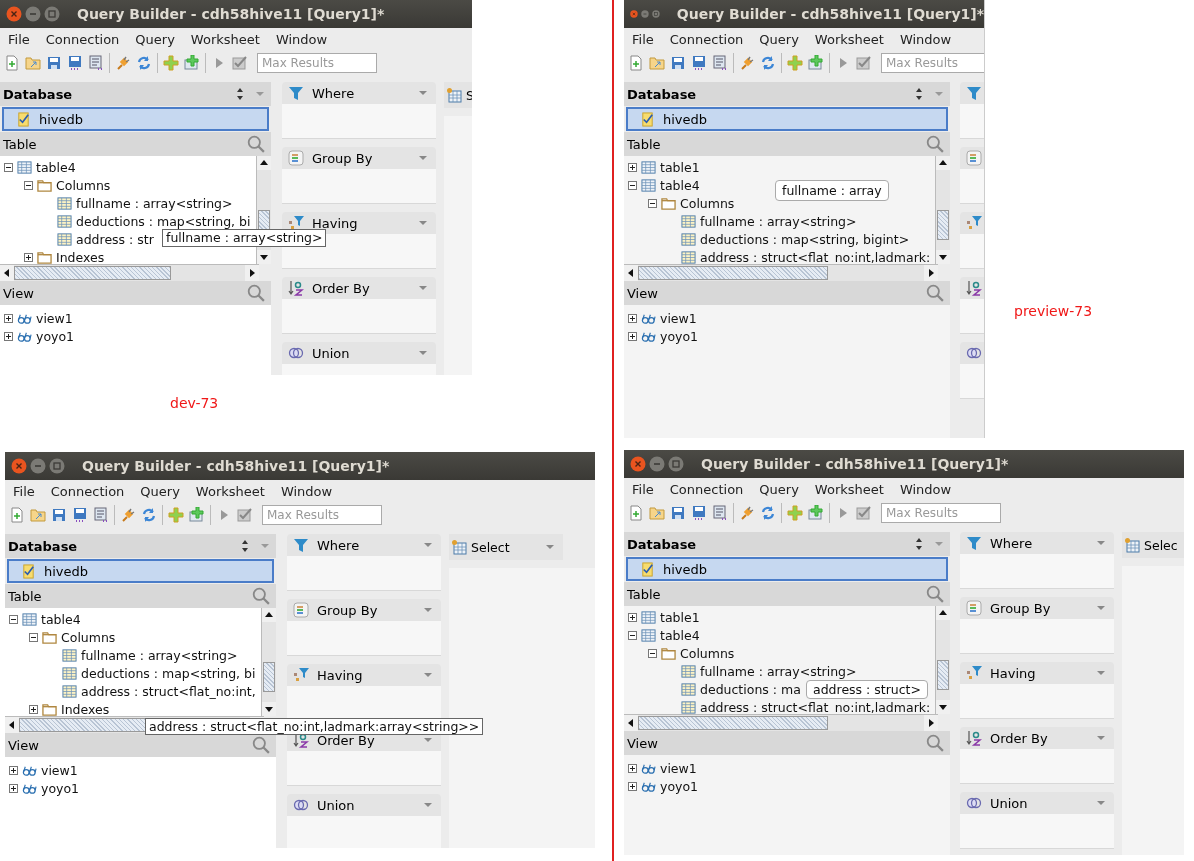 The height and width of the screenshot is (861, 1194). What do you see at coordinates (88, 637) in the screenshot?
I see `tree-item: Columns` at bounding box center [88, 637].